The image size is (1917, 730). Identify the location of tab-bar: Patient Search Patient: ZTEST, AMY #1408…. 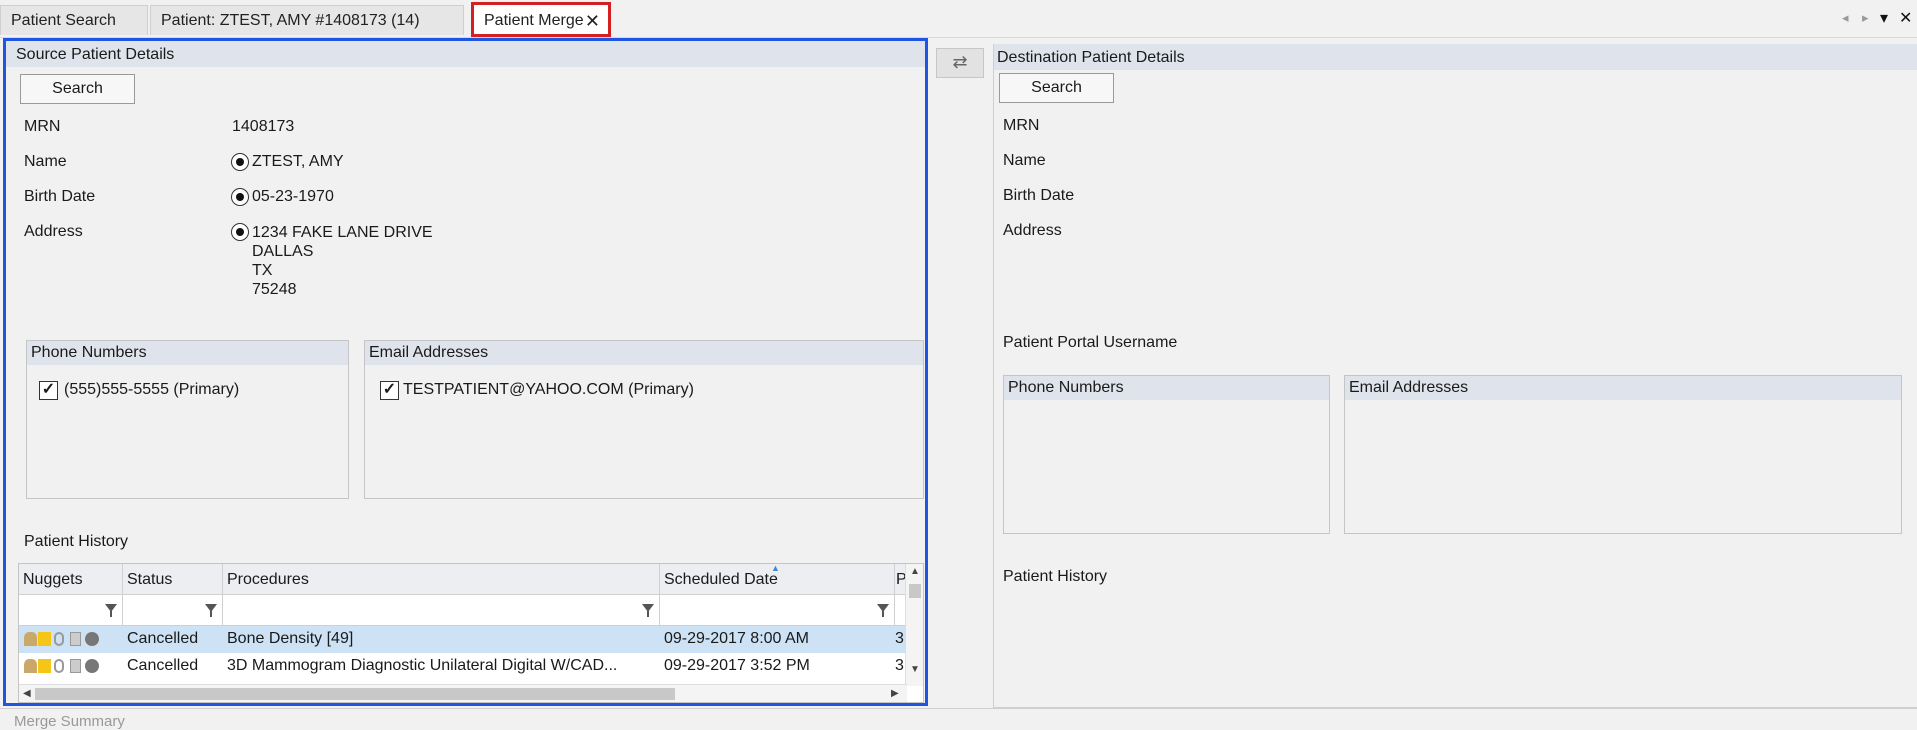
(958, 19).